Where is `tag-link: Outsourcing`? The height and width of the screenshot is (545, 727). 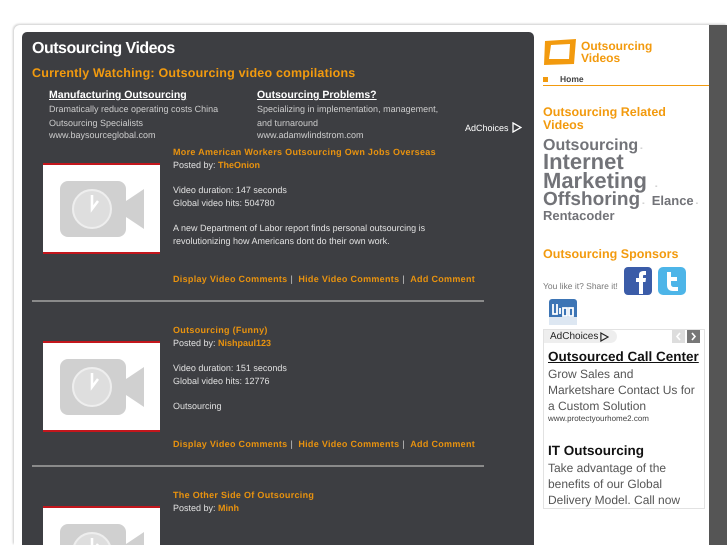 tag-link: Outsourcing is located at coordinates (590, 145).